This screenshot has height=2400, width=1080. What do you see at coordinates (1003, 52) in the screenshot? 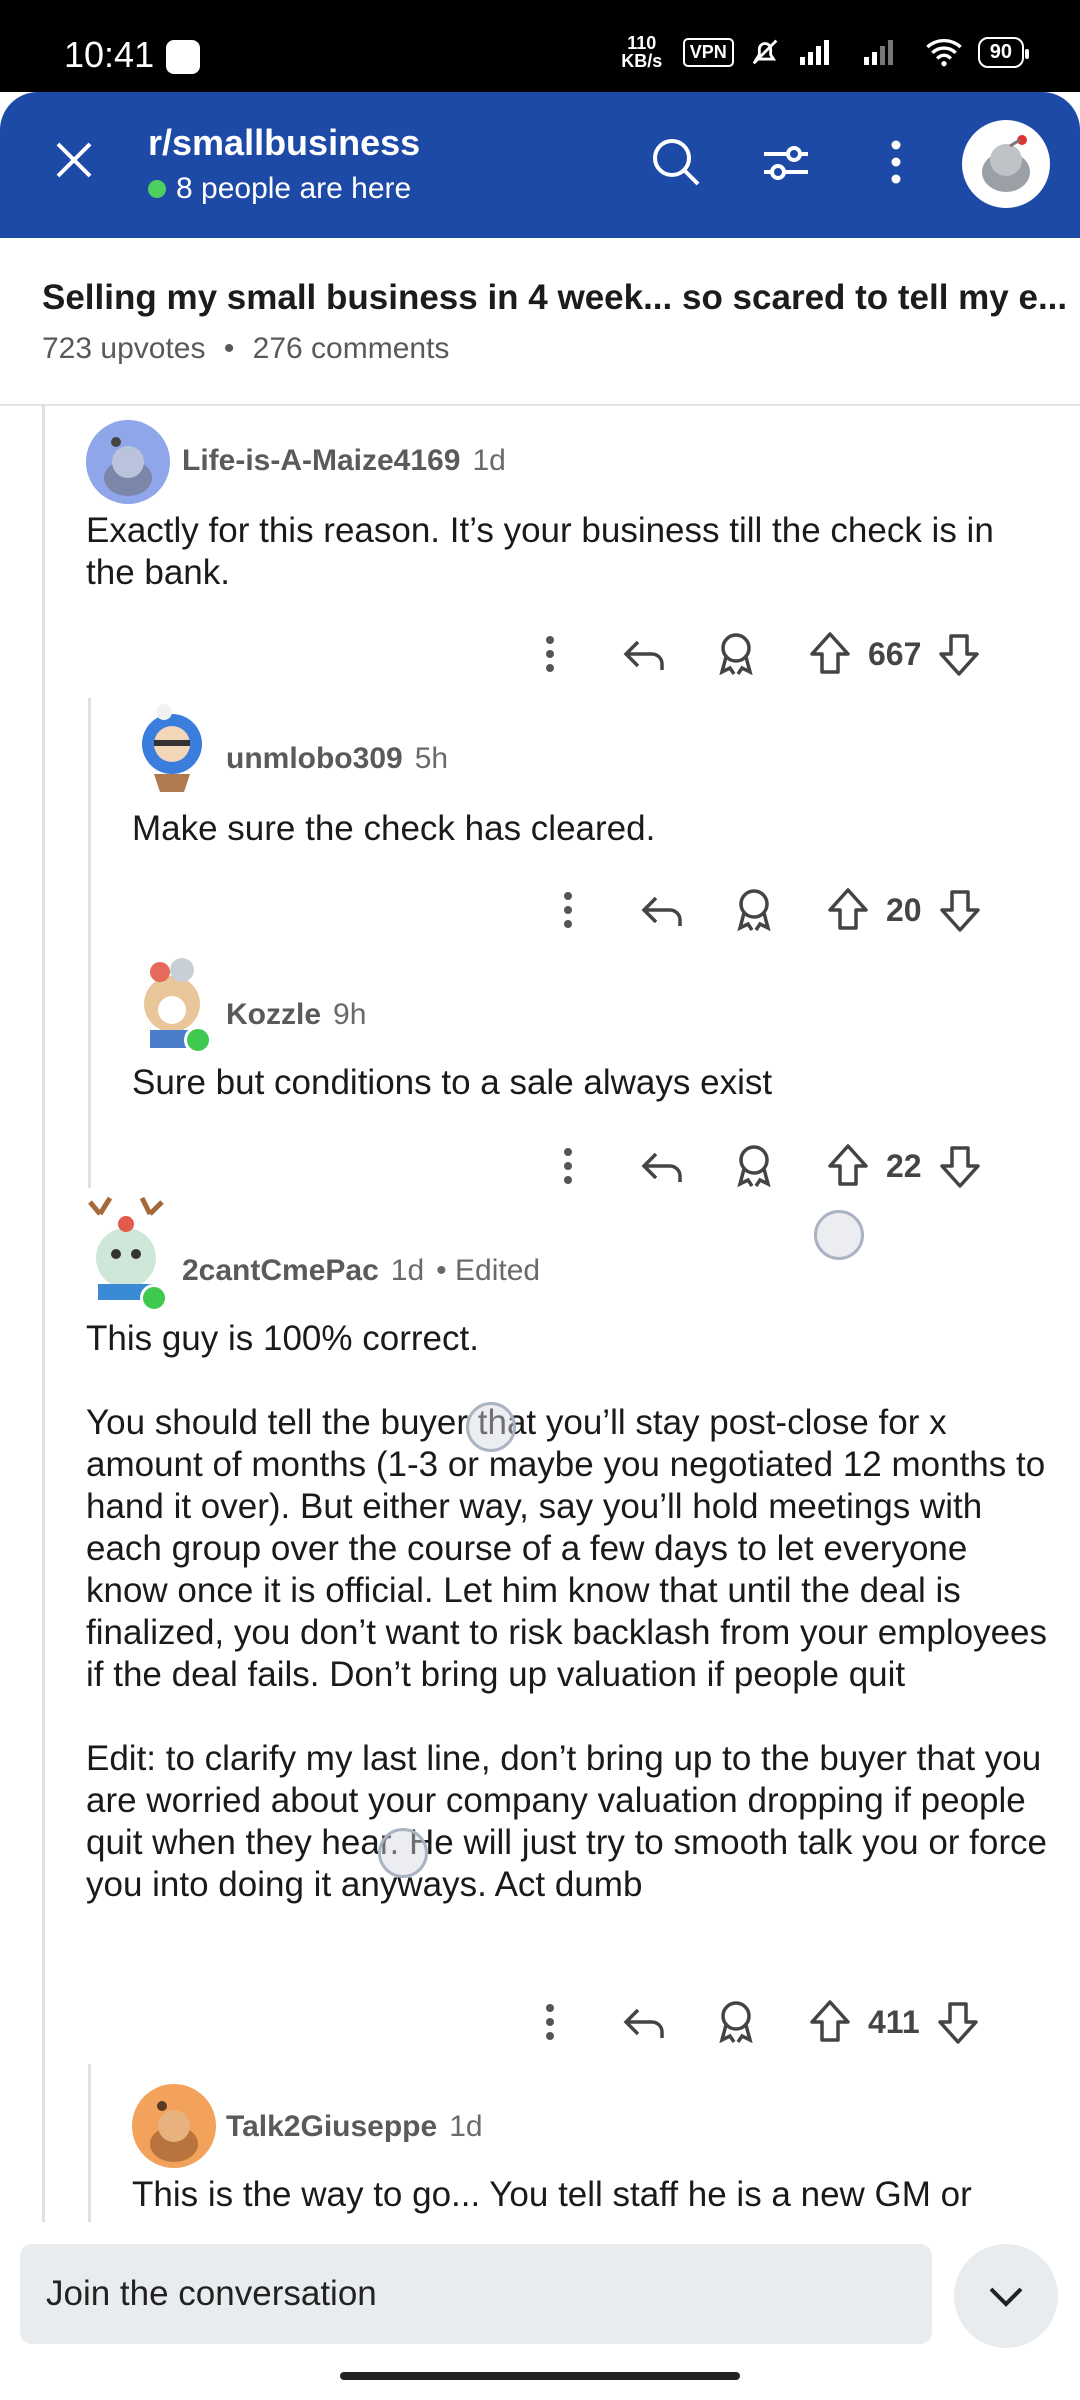
I see `battery-indicator: 90` at bounding box center [1003, 52].